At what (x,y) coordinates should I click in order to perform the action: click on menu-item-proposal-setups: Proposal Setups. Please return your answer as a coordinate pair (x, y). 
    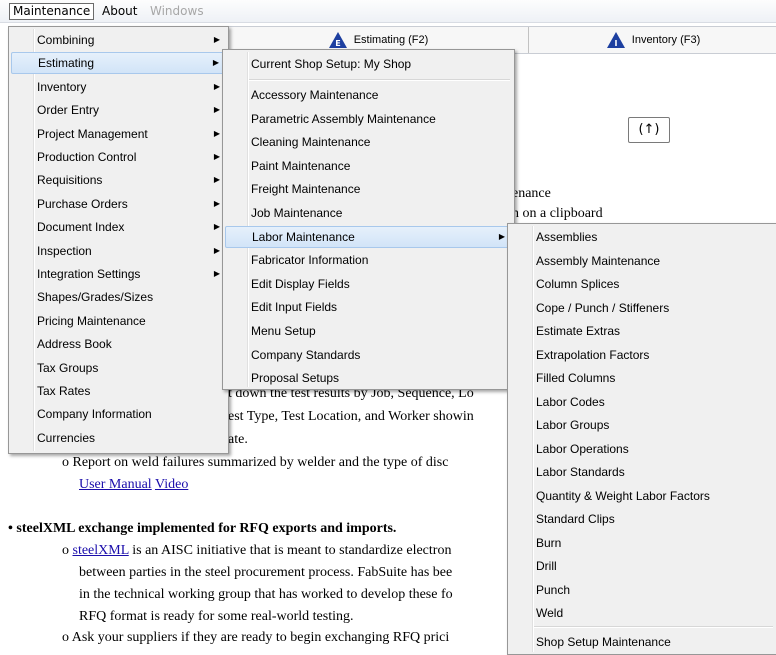
    Looking at the image, I should click on (368, 378).